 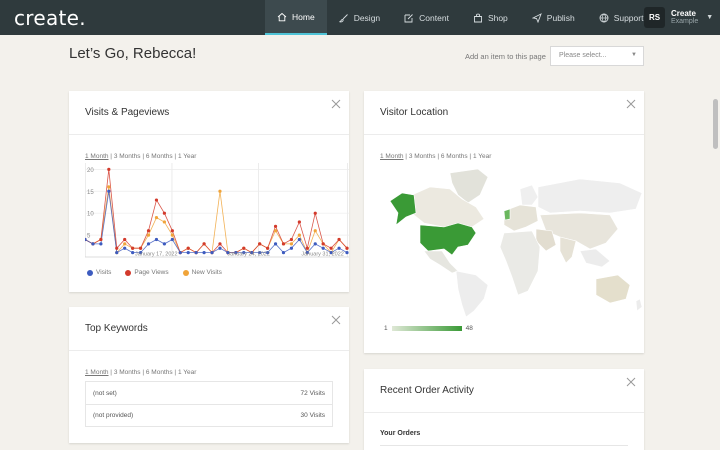 I want to click on scrollbar-track, so click(x=716, y=242).